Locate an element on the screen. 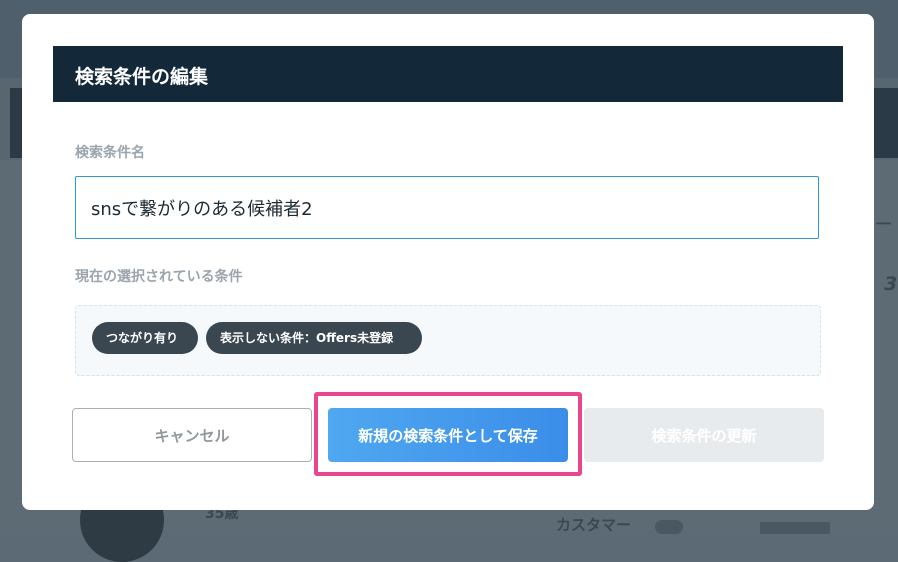  current-conditions-box: つながり有り 表示しない条件：Offers未登録 is located at coordinates (448, 340).